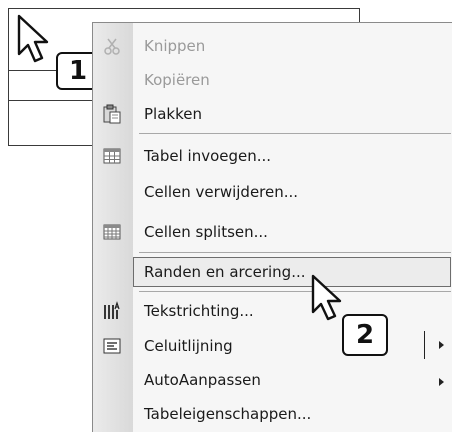 The width and height of the screenshot is (452, 432). I want to click on table-border-top, so click(184, 8).